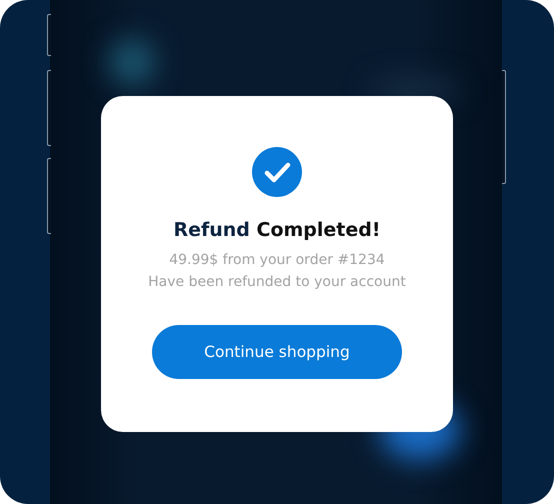 This screenshot has height=504, width=554. What do you see at coordinates (277, 282) in the screenshot?
I see `message-text: Have been refunded to your account` at bounding box center [277, 282].